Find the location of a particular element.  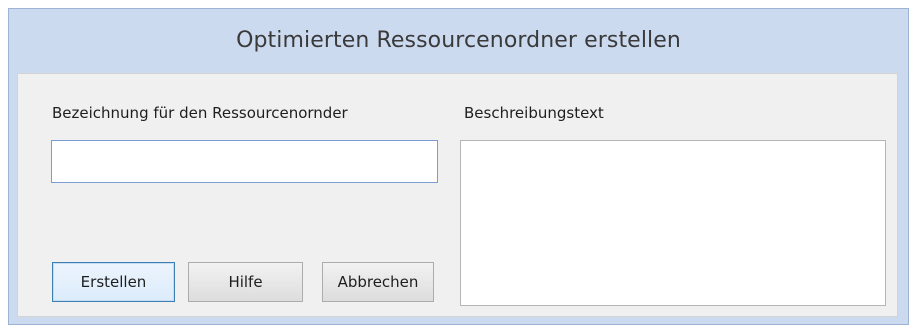

dialog-title: Optimierten Ressourcenordner erstellen is located at coordinates (458, 40).